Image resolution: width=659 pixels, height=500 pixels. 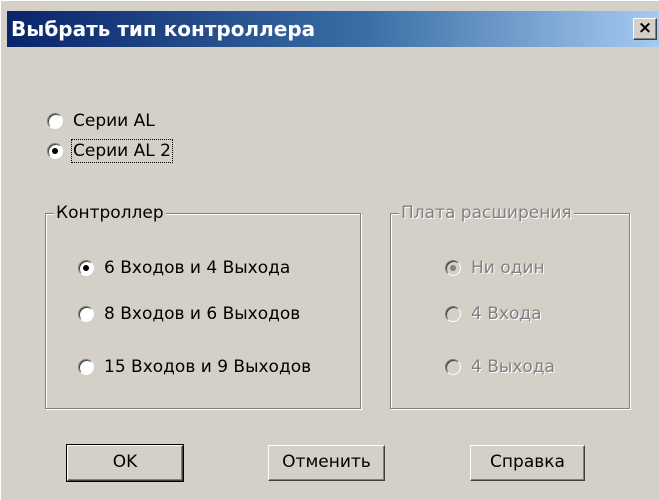 What do you see at coordinates (333, 29) in the screenshot?
I see `title-bar: Выбрать тип контроллера ×` at bounding box center [333, 29].